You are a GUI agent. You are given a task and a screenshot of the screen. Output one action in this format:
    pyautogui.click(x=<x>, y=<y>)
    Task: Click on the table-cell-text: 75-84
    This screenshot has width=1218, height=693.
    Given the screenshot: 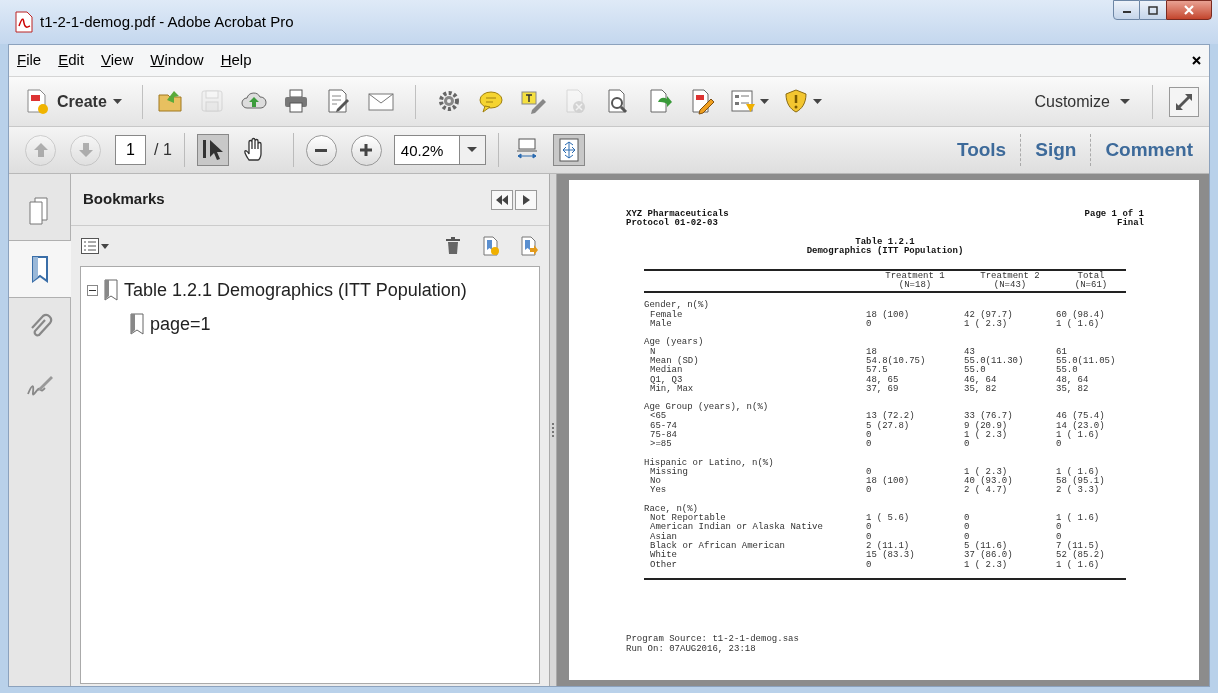 What is the action you would take?
    pyautogui.click(x=663, y=435)
    